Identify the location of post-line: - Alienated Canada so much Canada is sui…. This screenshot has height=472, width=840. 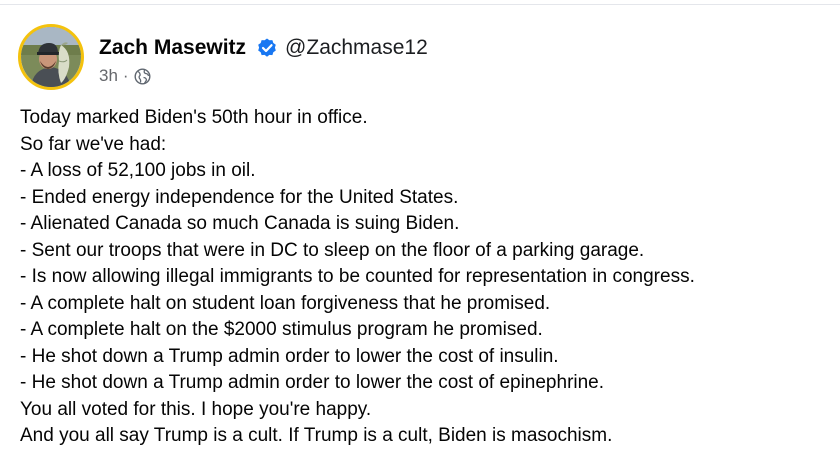
(240, 223).